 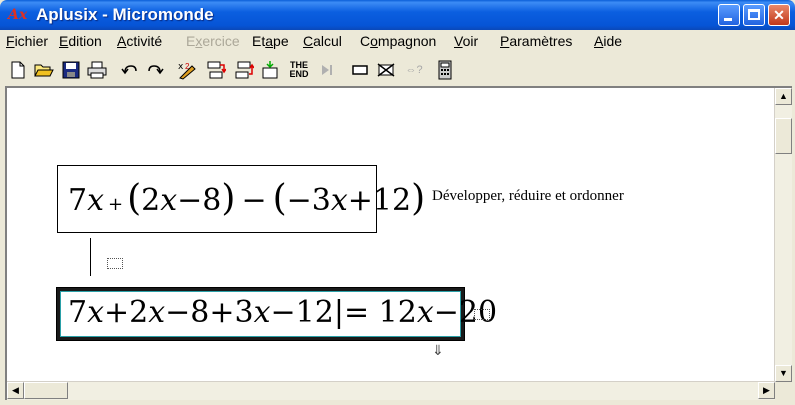 What do you see at coordinates (466, 41) in the screenshot?
I see `menu-voir: Voir` at bounding box center [466, 41].